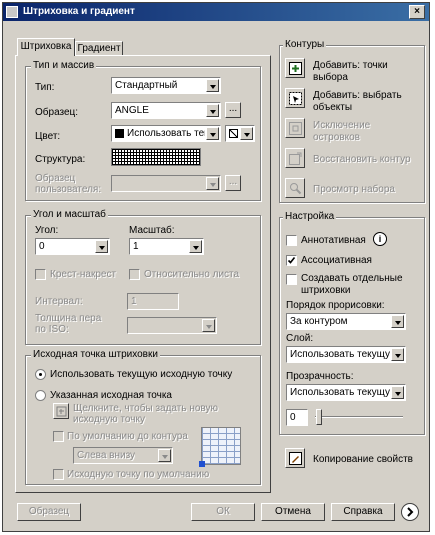 The width and height of the screenshot is (435, 535). I want to click on angle-scale-group-title: Угол и масштаб, so click(69, 214).